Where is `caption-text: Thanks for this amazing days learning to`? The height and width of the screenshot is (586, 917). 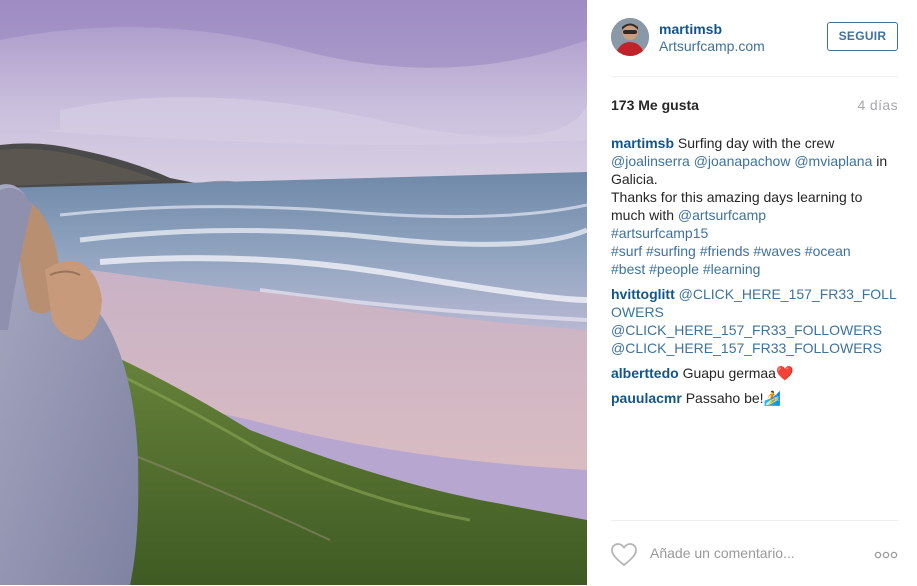 caption-text: Thanks for this amazing days learning to is located at coordinates (737, 197).